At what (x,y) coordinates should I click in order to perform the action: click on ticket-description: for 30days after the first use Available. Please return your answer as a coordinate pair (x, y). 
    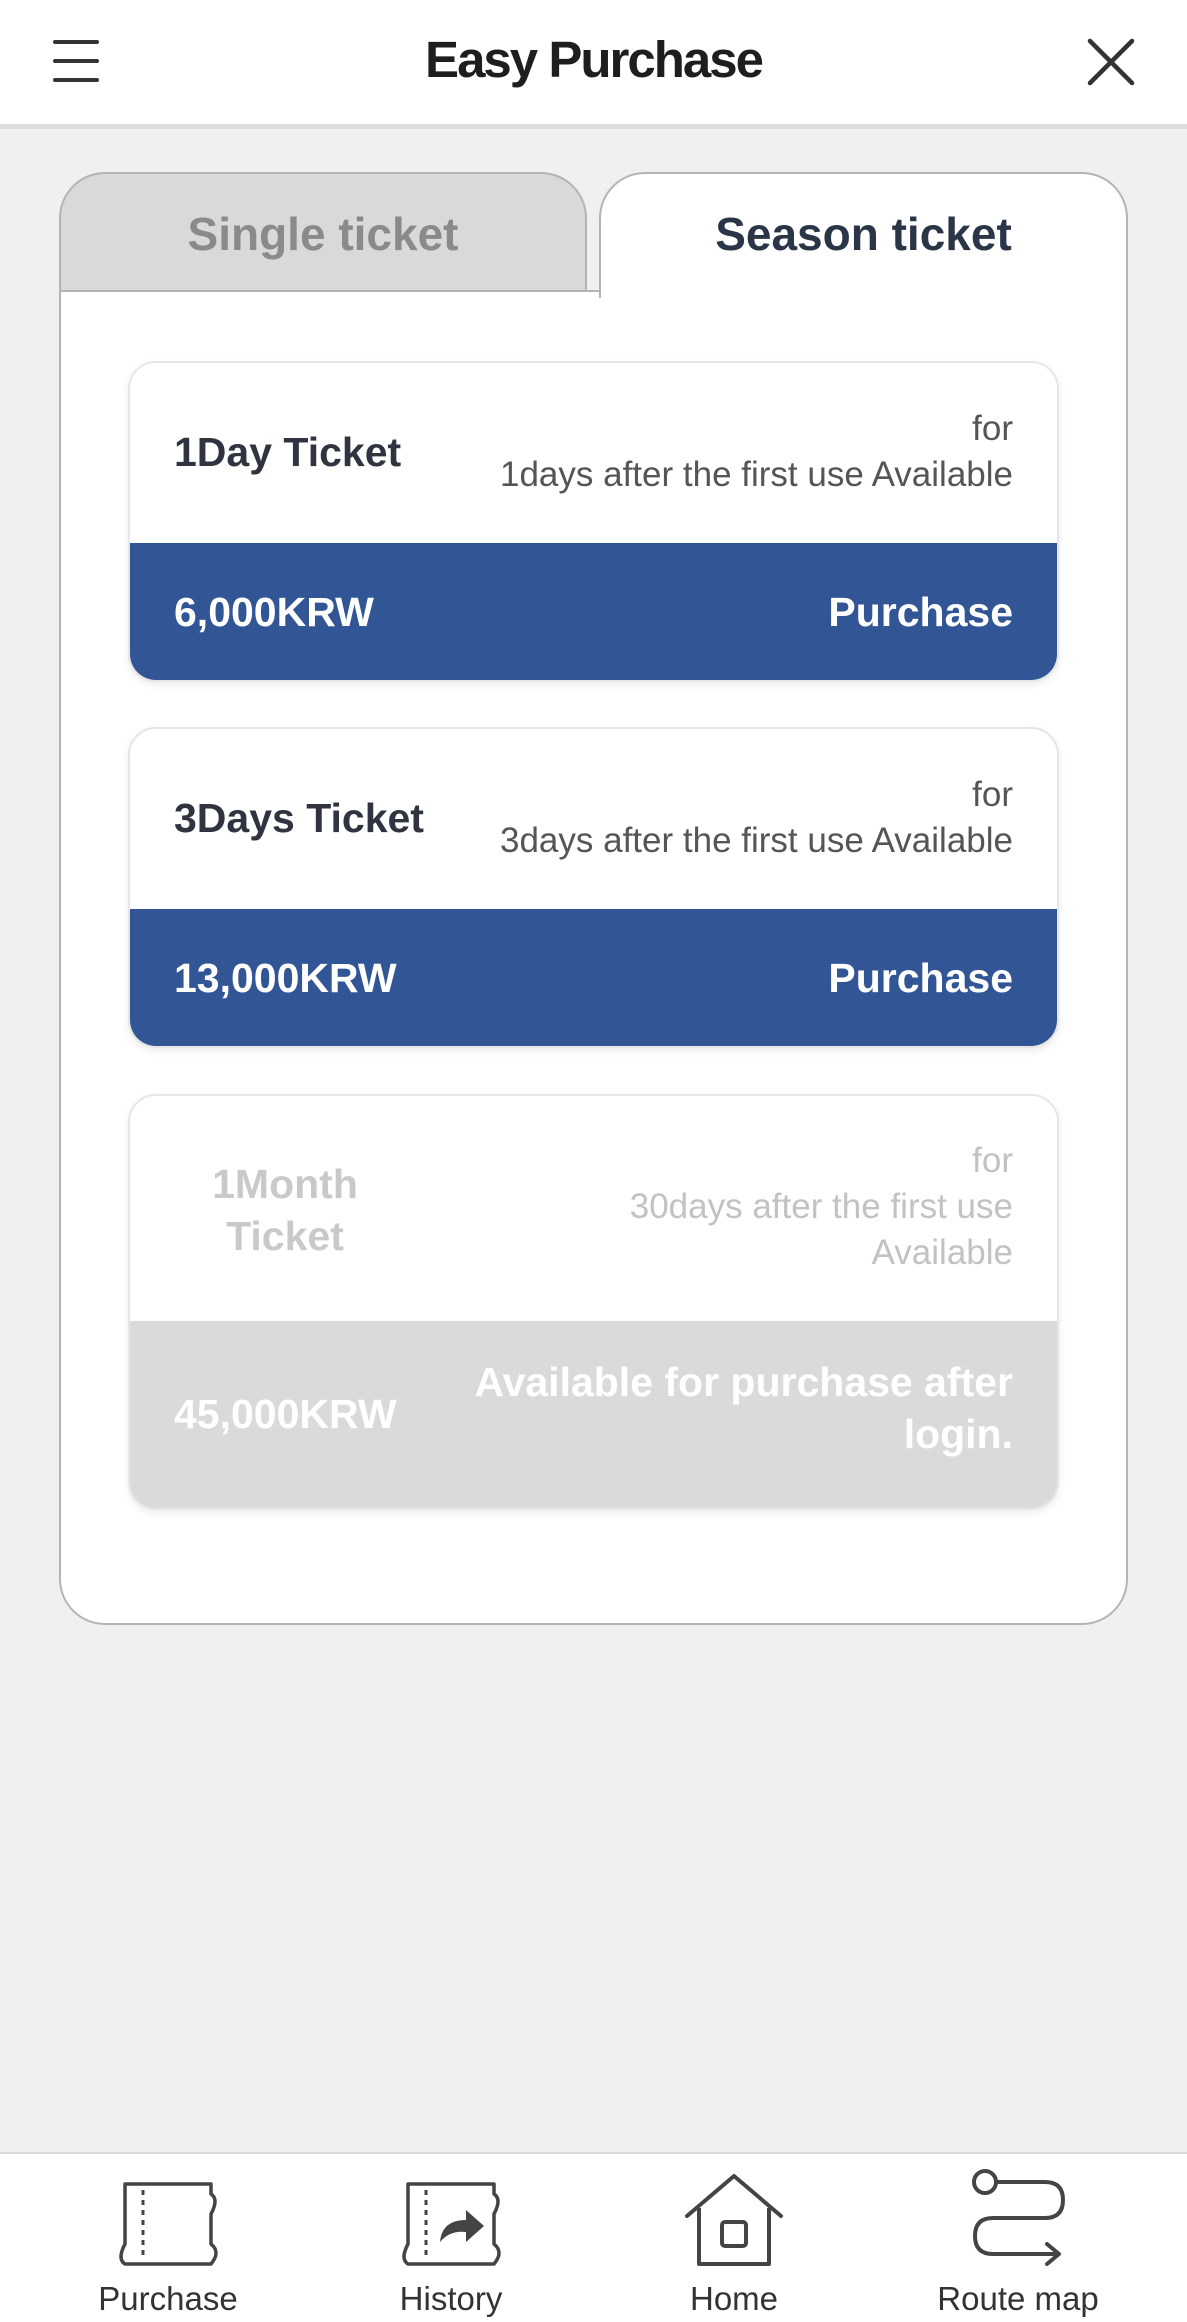
    Looking at the image, I should click on (773, 1207).